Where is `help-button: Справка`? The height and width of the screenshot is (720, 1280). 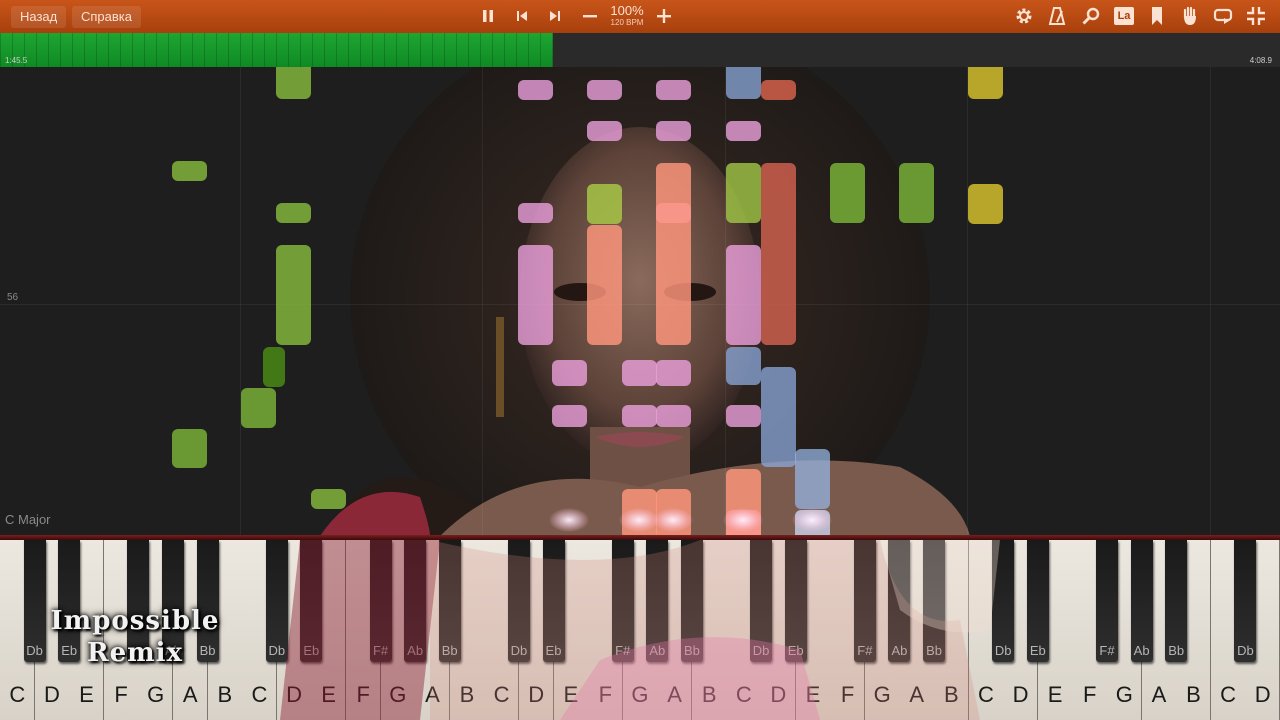
help-button: Справка is located at coordinates (106, 17).